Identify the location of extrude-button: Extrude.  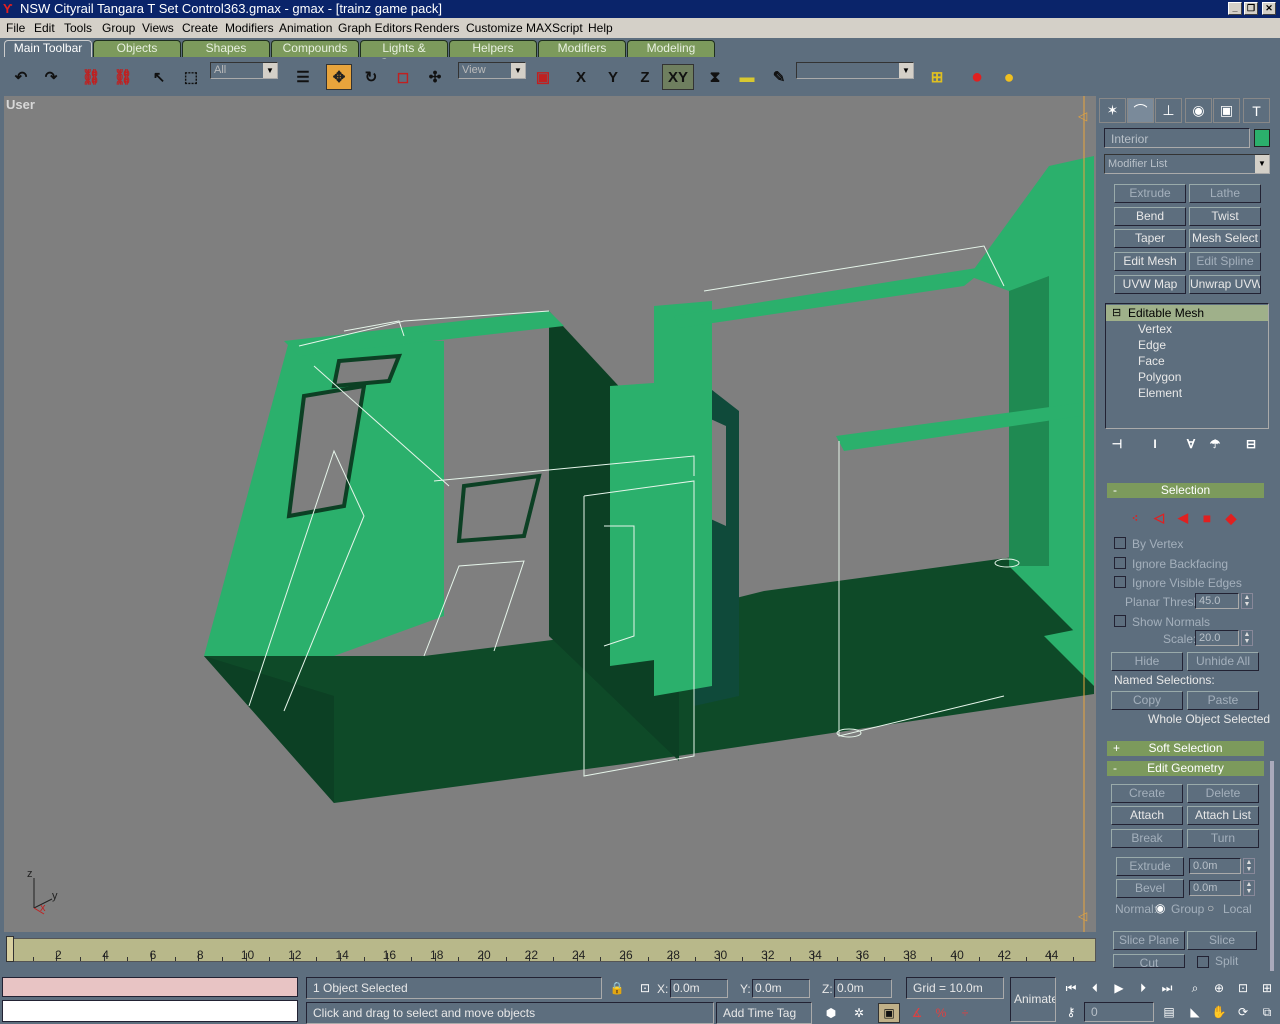
(1150, 866).